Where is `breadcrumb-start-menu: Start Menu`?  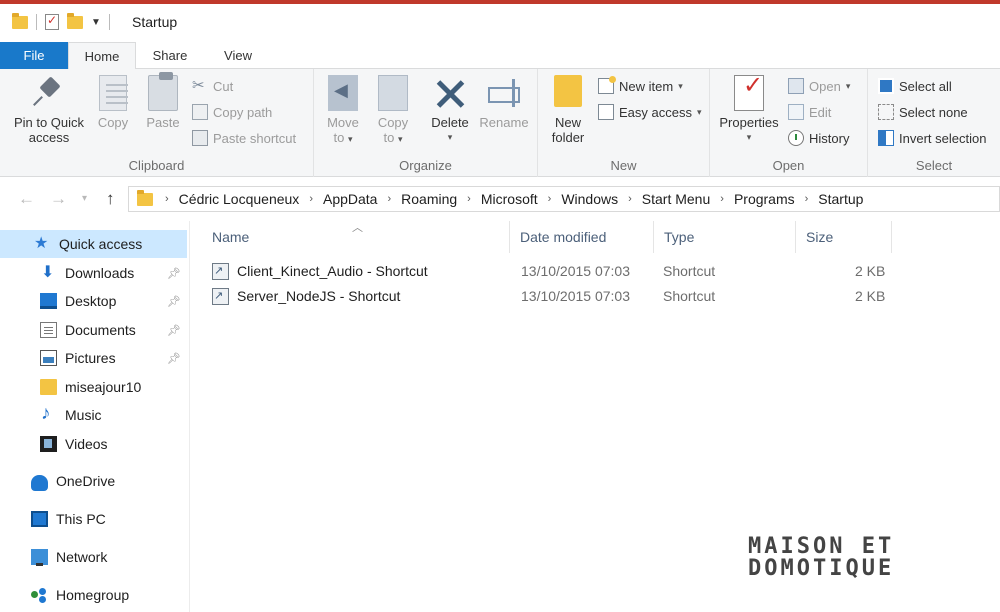 breadcrumb-start-menu: Start Menu is located at coordinates (676, 199).